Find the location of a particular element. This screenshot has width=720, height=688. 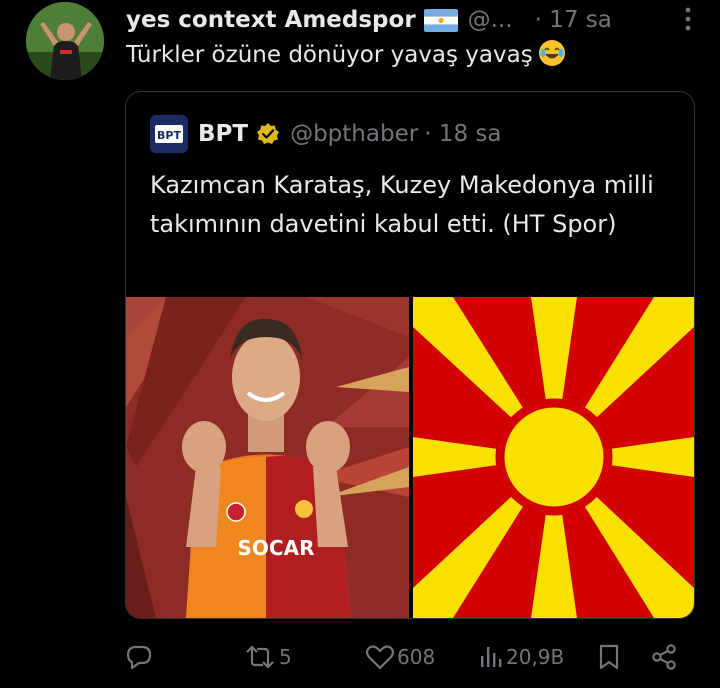

bpt-logo-text: BPT is located at coordinates (169, 135).